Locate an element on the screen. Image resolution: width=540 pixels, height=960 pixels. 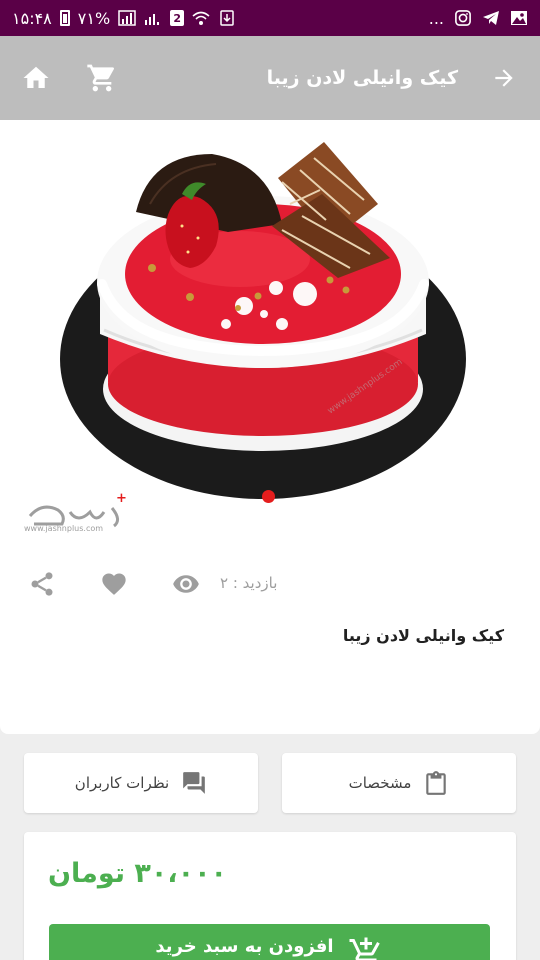
sim-badge: 2 is located at coordinates (177, 18).